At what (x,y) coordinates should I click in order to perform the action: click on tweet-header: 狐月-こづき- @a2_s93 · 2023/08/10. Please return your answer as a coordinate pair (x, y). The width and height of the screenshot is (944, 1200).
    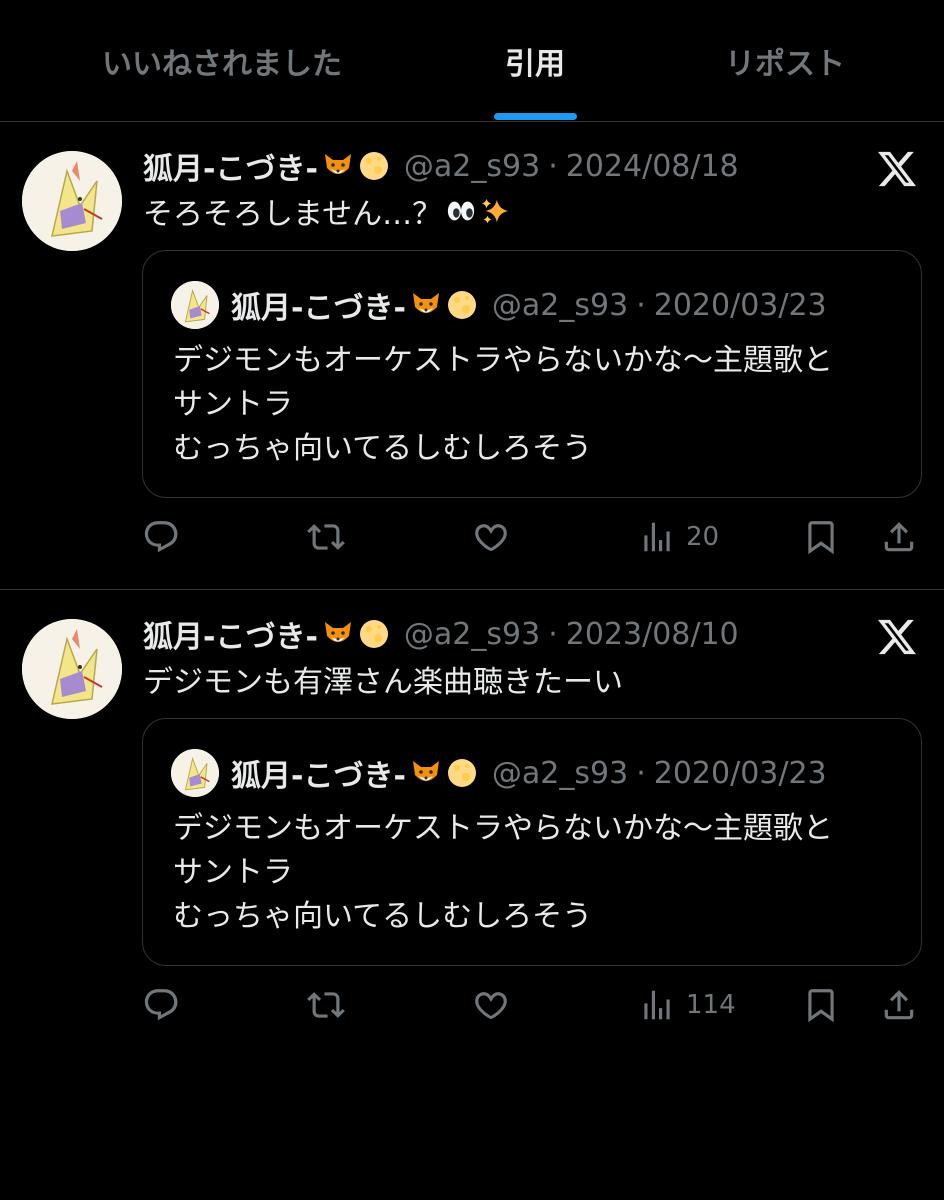
    Looking at the image, I should click on (441, 634).